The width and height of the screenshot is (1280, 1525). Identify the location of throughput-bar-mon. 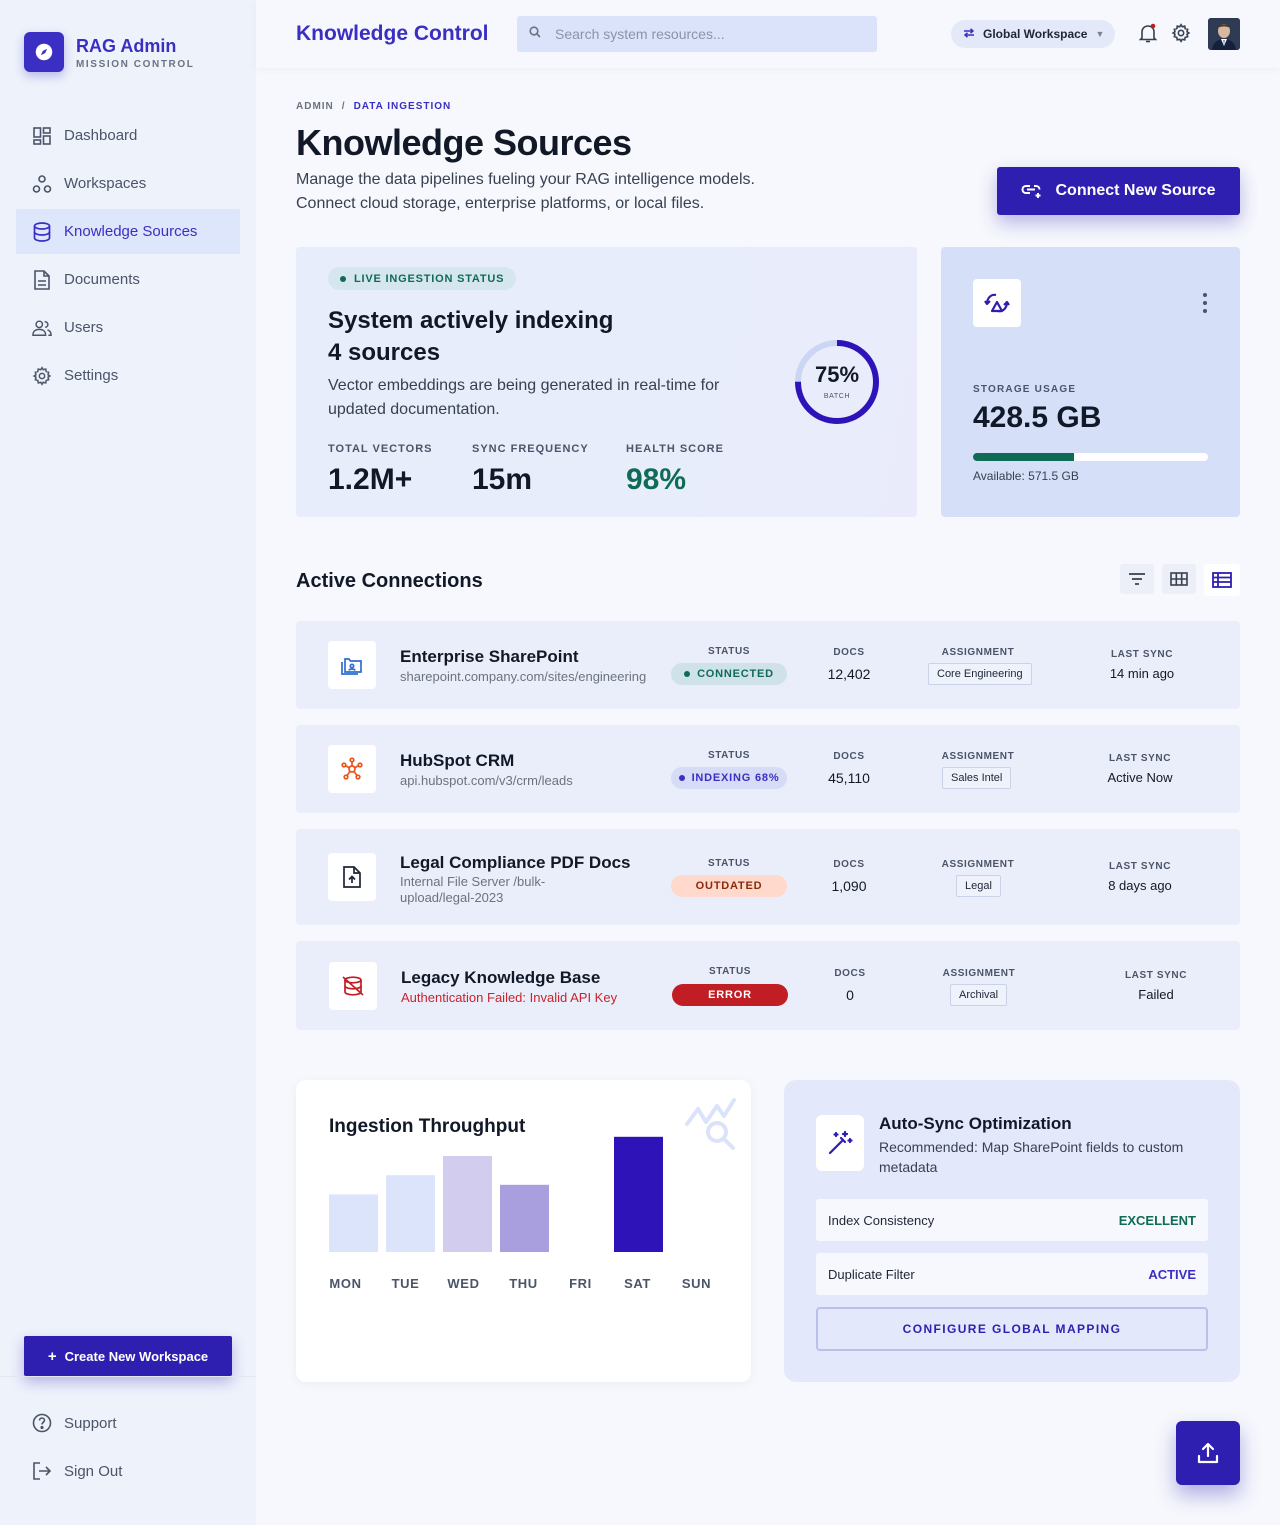
(353, 1223).